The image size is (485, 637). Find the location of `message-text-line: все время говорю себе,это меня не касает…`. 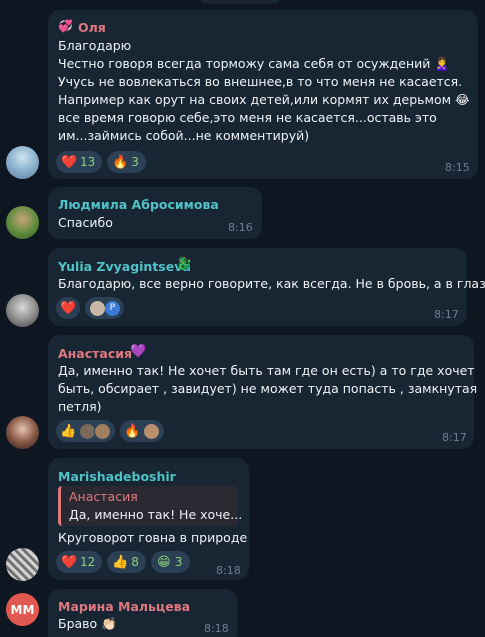

message-text-line: все время говорю себе,это меня не касает… is located at coordinates (247, 117).